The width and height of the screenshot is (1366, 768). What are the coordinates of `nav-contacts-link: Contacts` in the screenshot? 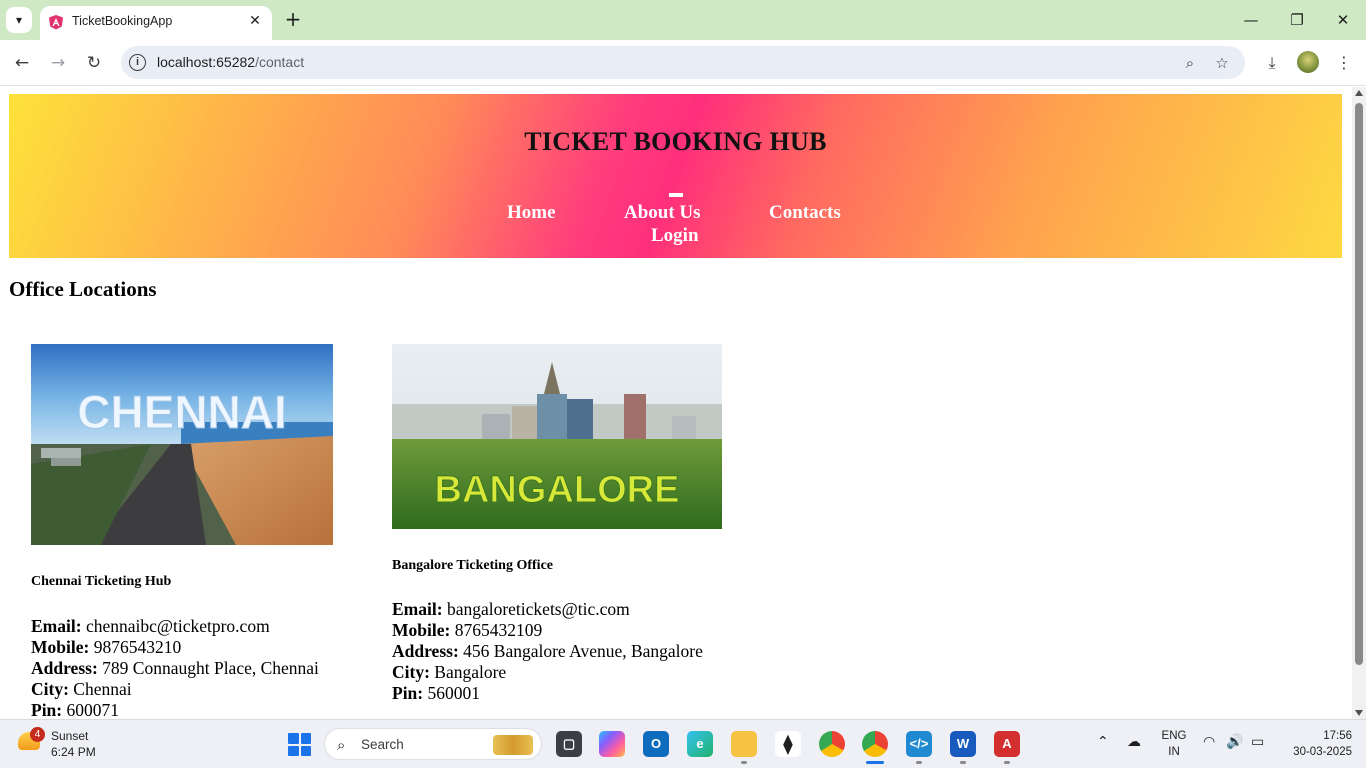 It's located at (805, 213).